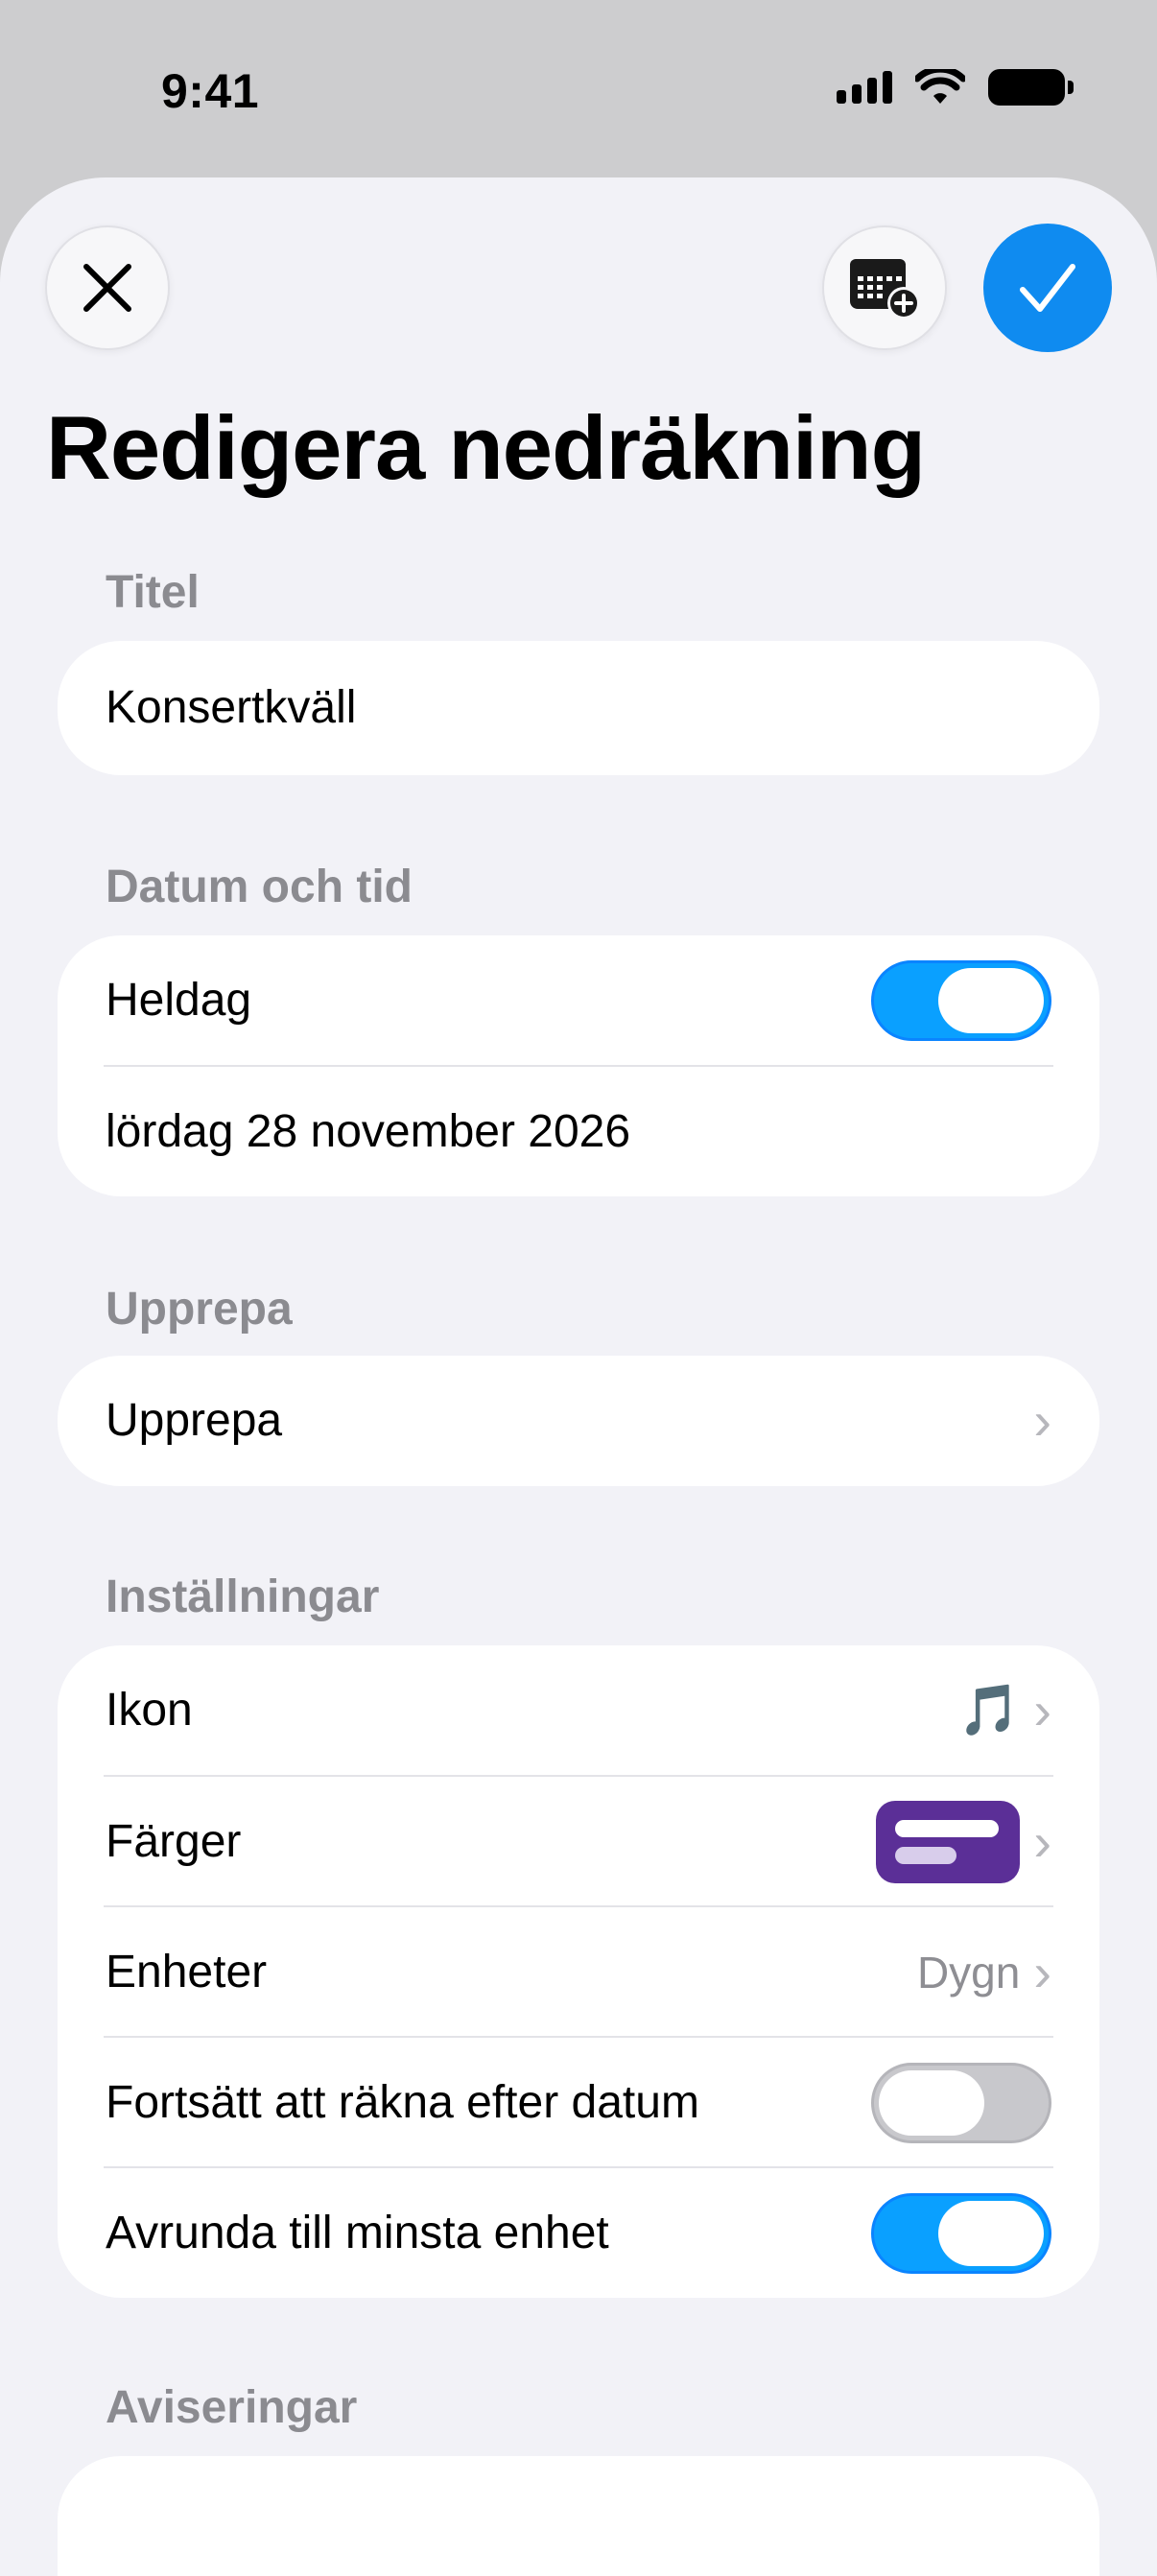 The image size is (1157, 2576). Describe the element at coordinates (174, 1842) in the screenshot. I see `colors-label: Färger` at that location.